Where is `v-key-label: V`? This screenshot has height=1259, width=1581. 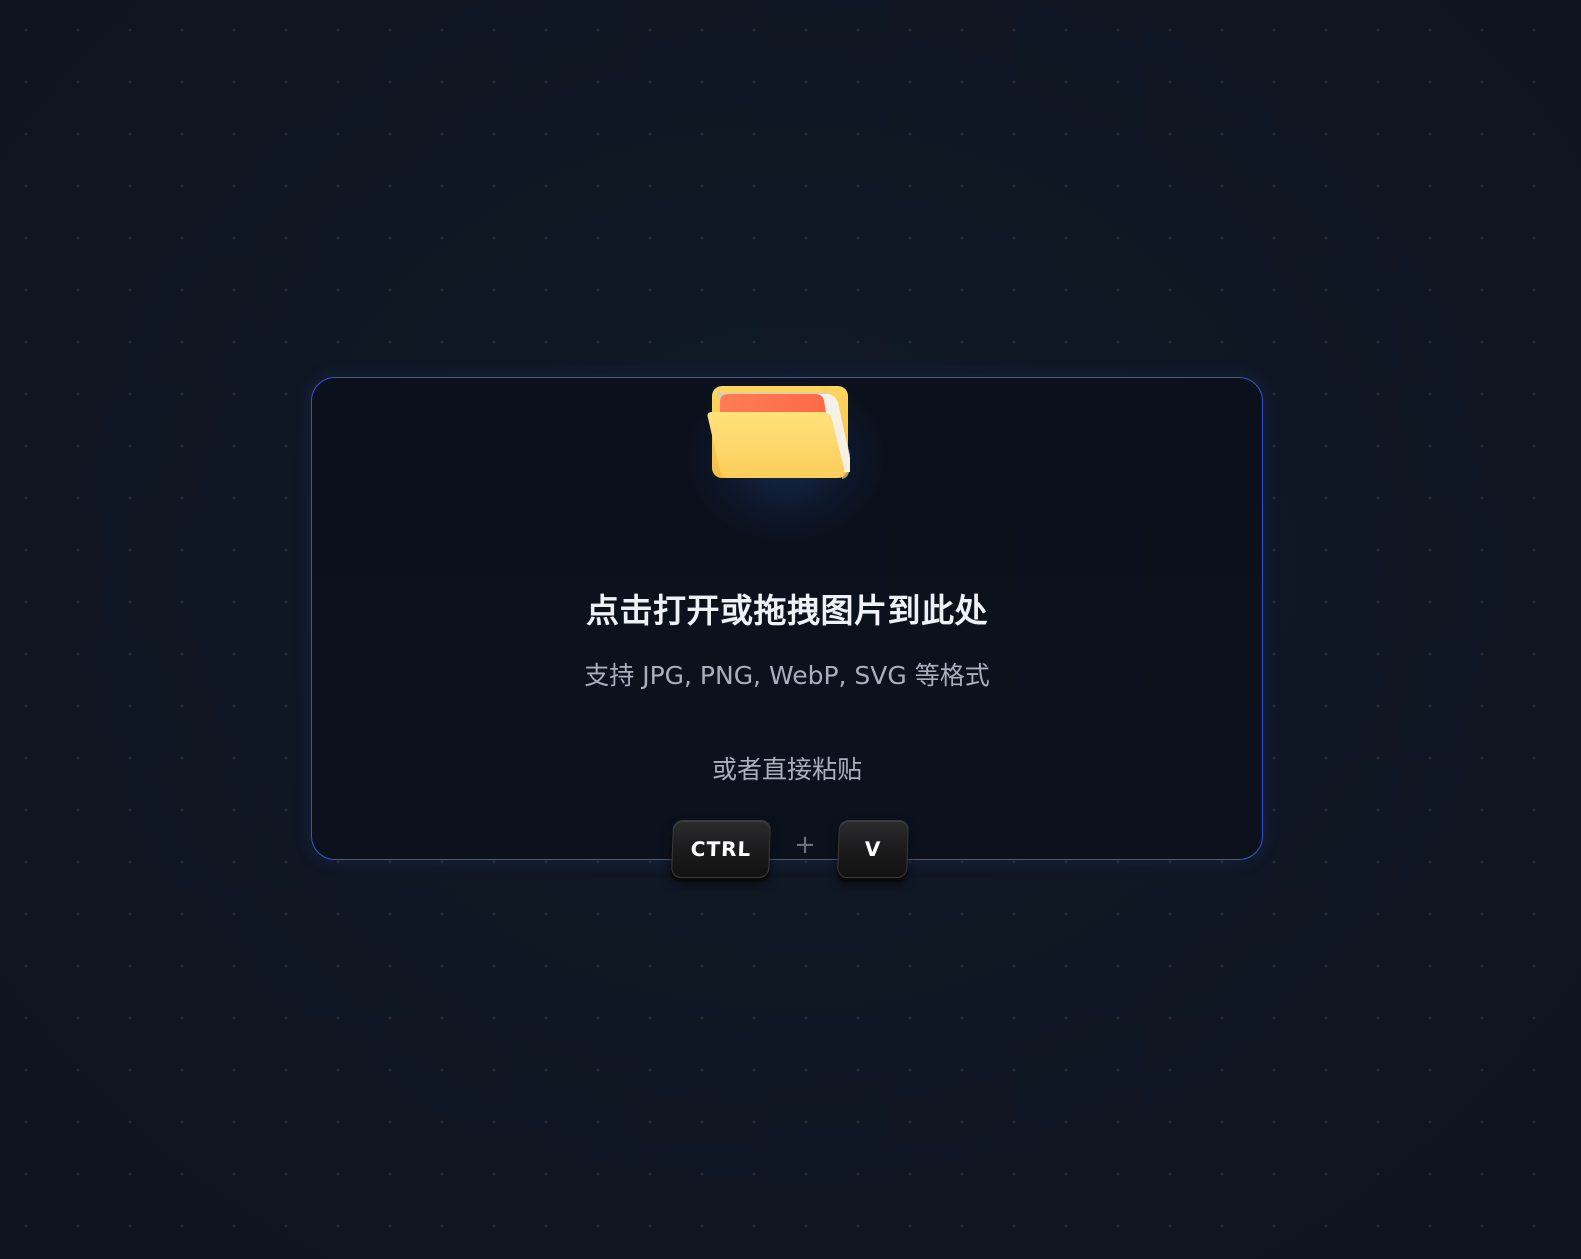
v-key-label: V is located at coordinates (873, 849).